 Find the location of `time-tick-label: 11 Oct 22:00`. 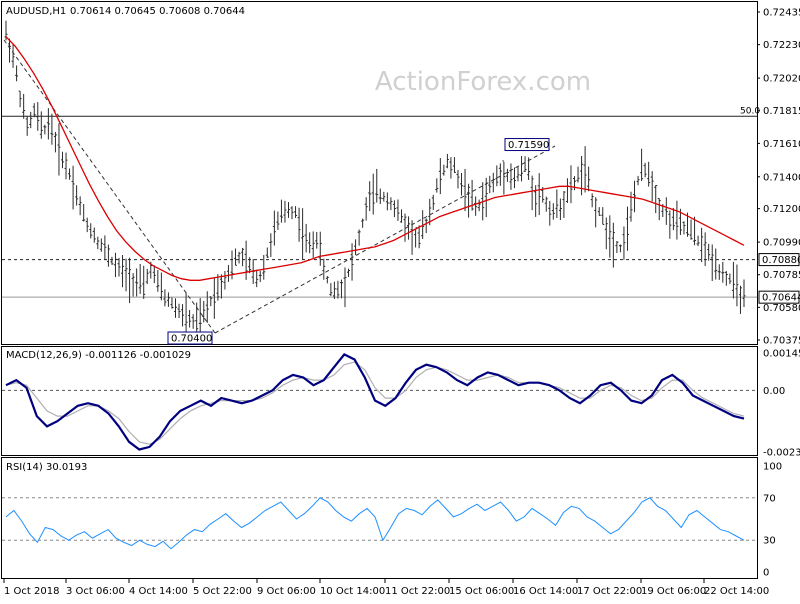

time-tick-label: 11 Oct 22:00 is located at coordinates (417, 591).